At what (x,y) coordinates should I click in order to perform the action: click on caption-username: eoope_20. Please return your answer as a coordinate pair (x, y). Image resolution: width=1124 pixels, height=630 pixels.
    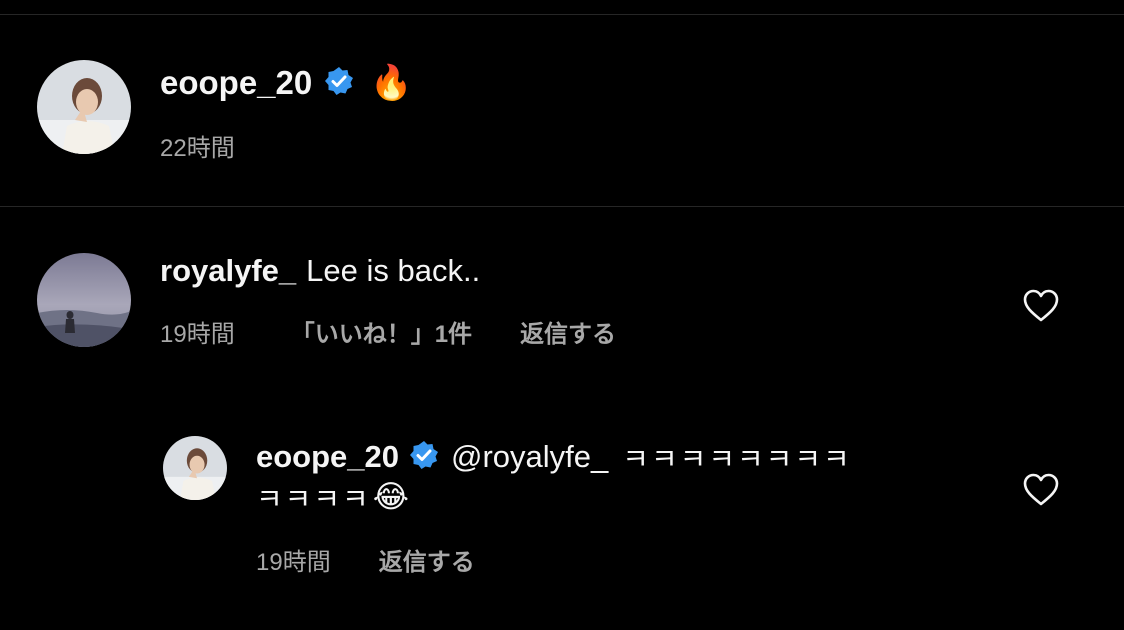
    Looking at the image, I should click on (236, 83).